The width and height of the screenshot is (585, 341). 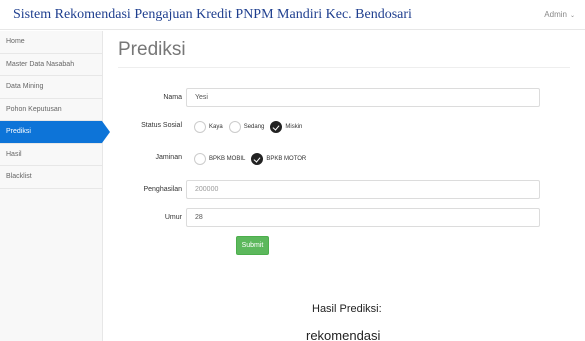 I want to click on title-divider, so click(x=344, y=67).